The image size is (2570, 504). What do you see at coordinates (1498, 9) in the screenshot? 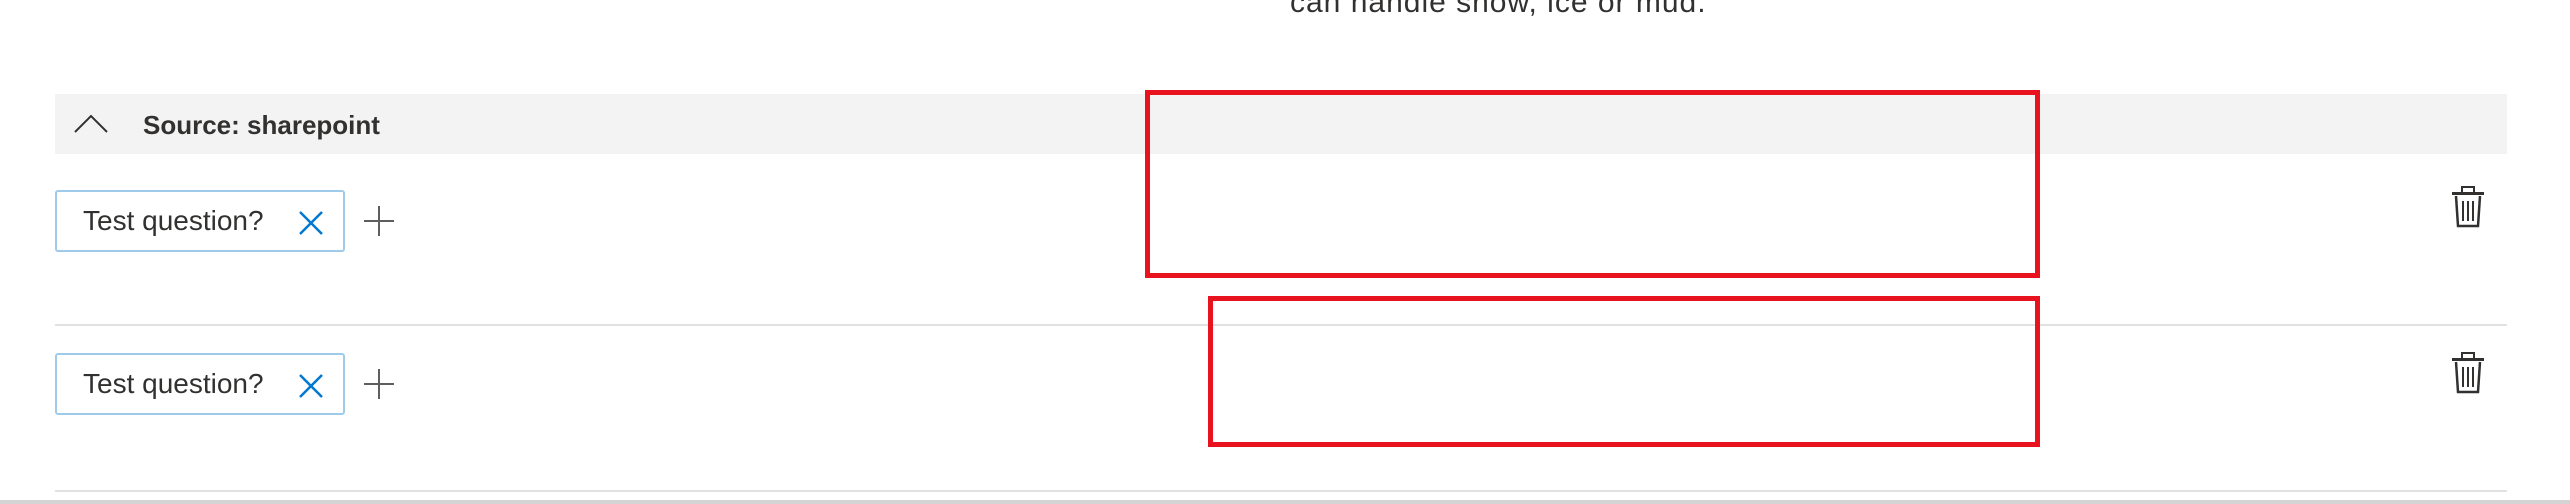
I see `previous-answer-text: can handle snow, ice or mud.` at bounding box center [1498, 9].